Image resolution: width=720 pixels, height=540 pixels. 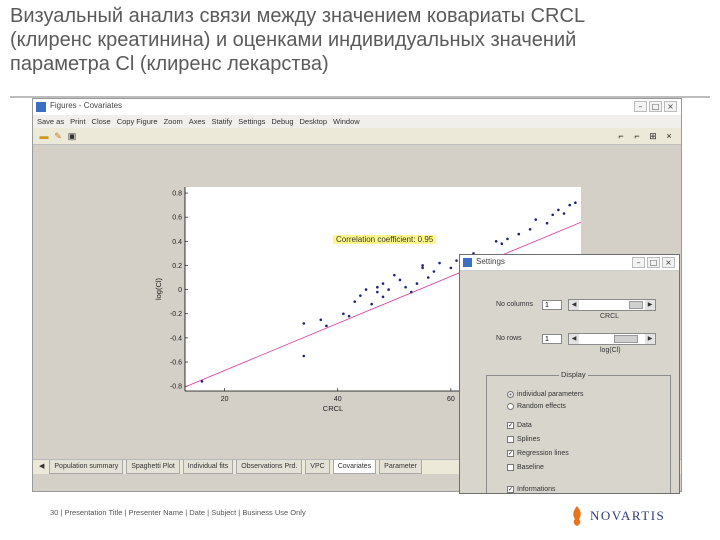 What do you see at coordinates (50, 121) in the screenshot?
I see `menu-save-as: Save as` at bounding box center [50, 121].